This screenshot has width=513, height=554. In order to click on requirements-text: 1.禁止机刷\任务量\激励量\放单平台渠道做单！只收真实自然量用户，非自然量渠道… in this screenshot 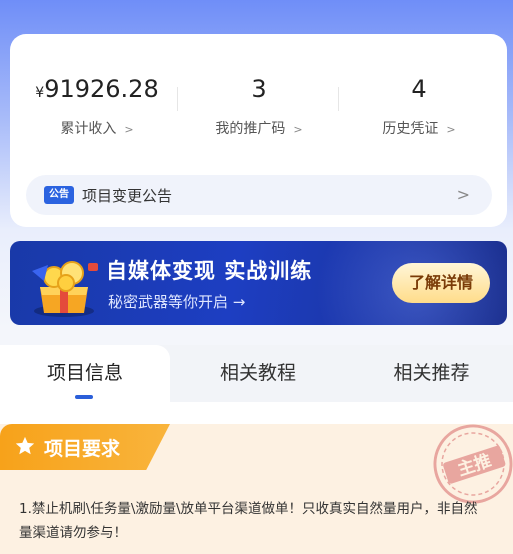, I will do `click(248, 521)`.